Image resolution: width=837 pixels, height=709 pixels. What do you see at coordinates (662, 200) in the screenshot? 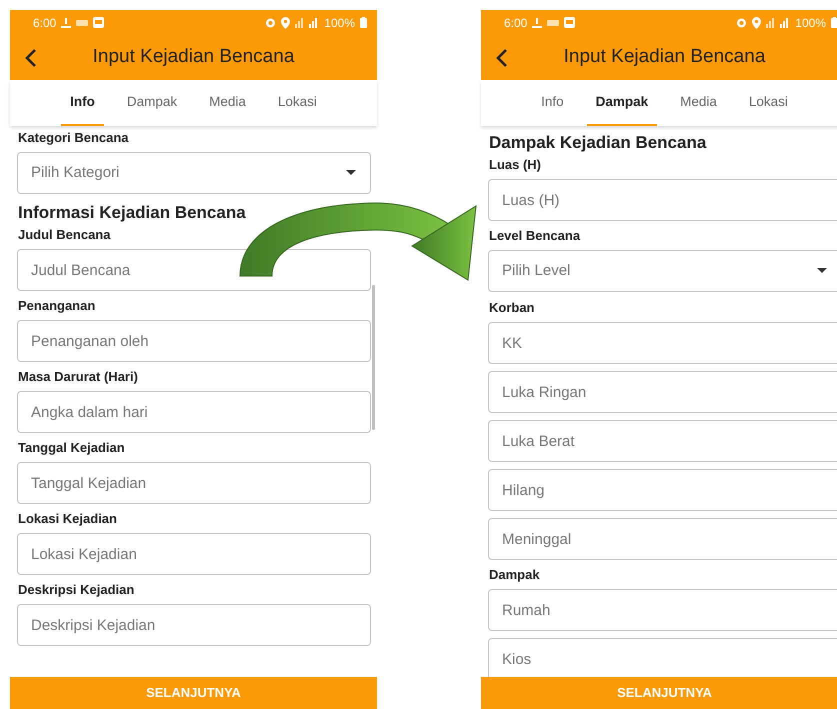
I see `input-field: Luas (H)` at bounding box center [662, 200].